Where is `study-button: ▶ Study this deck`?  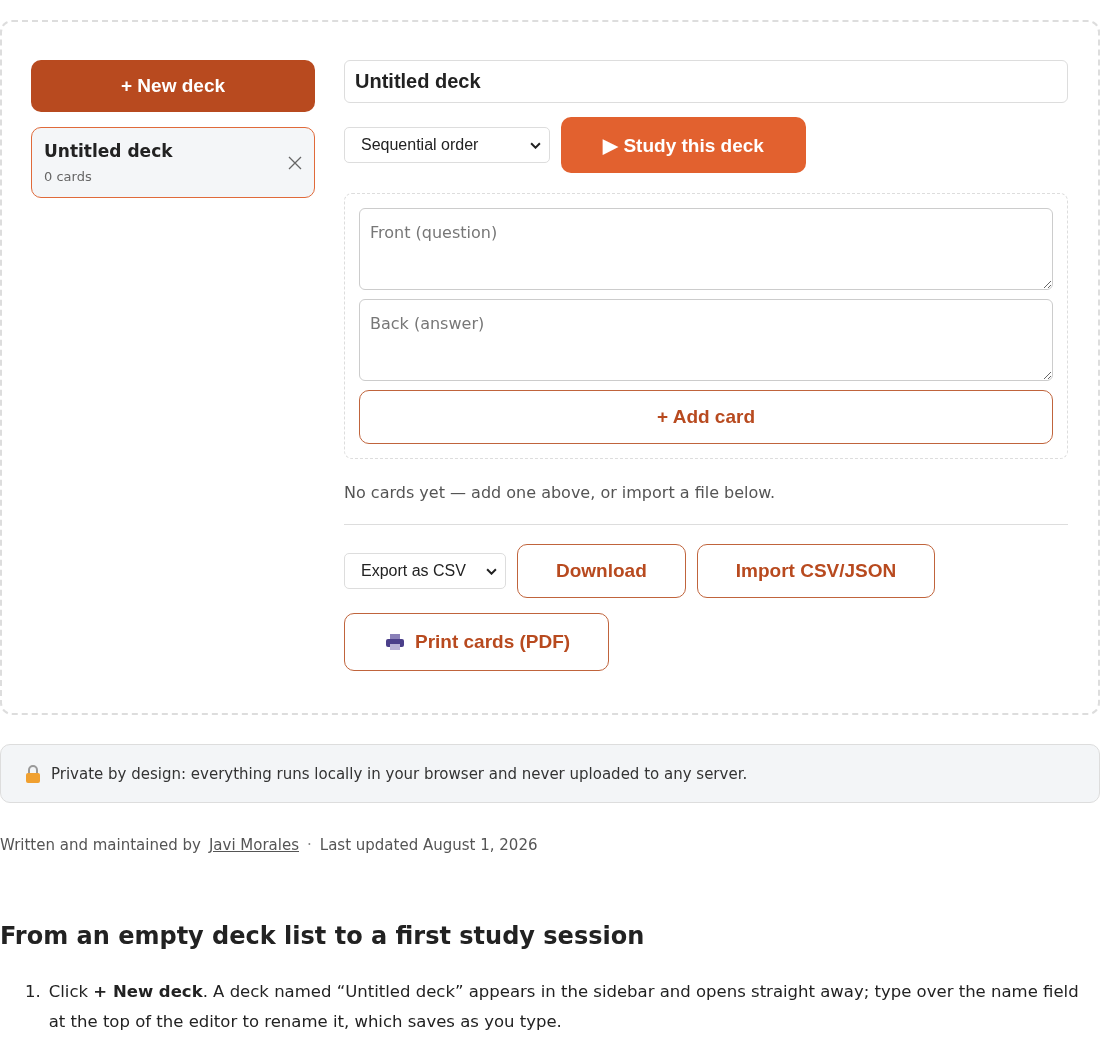
study-button: ▶ Study this deck is located at coordinates (683, 145).